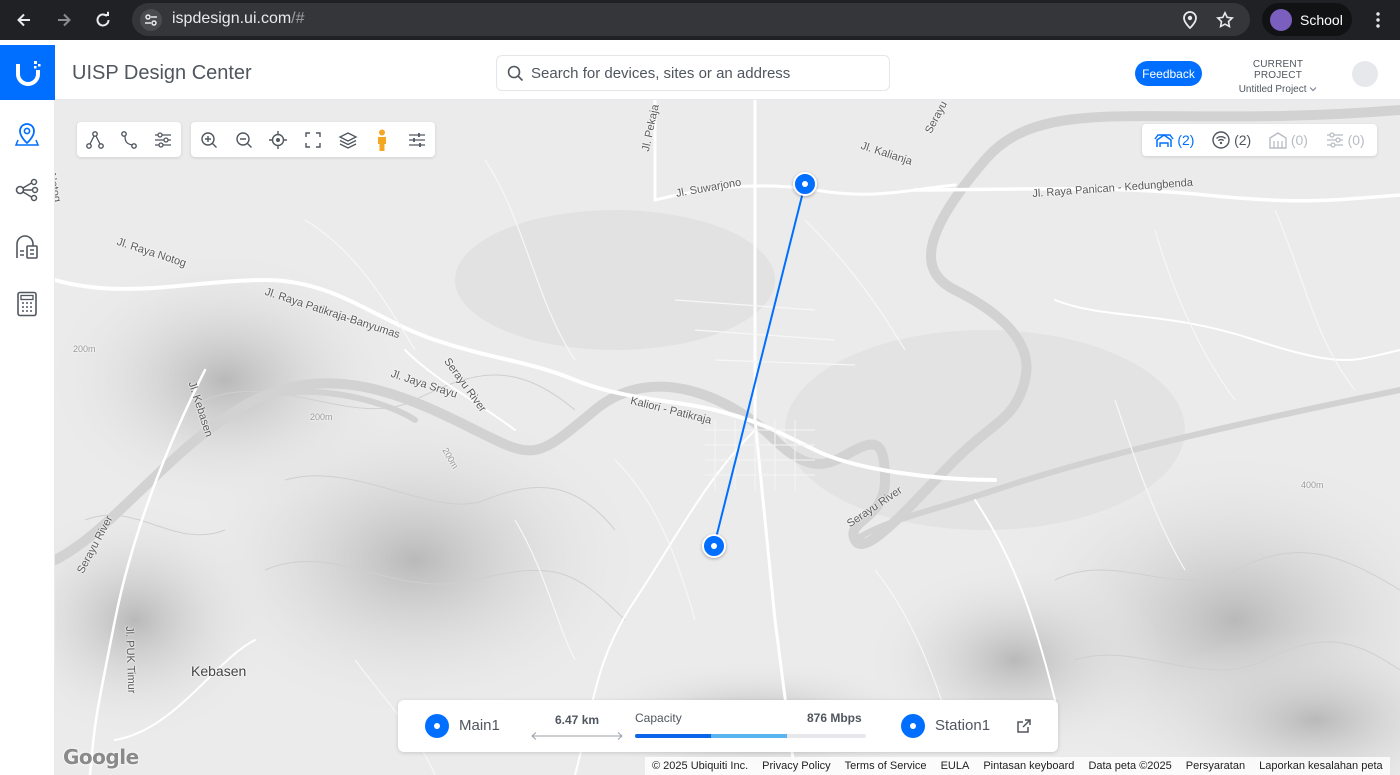  What do you see at coordinates (962, 725) in the screenshot?
I see `site-b-name: Station1` at bounding box center [962, 725].